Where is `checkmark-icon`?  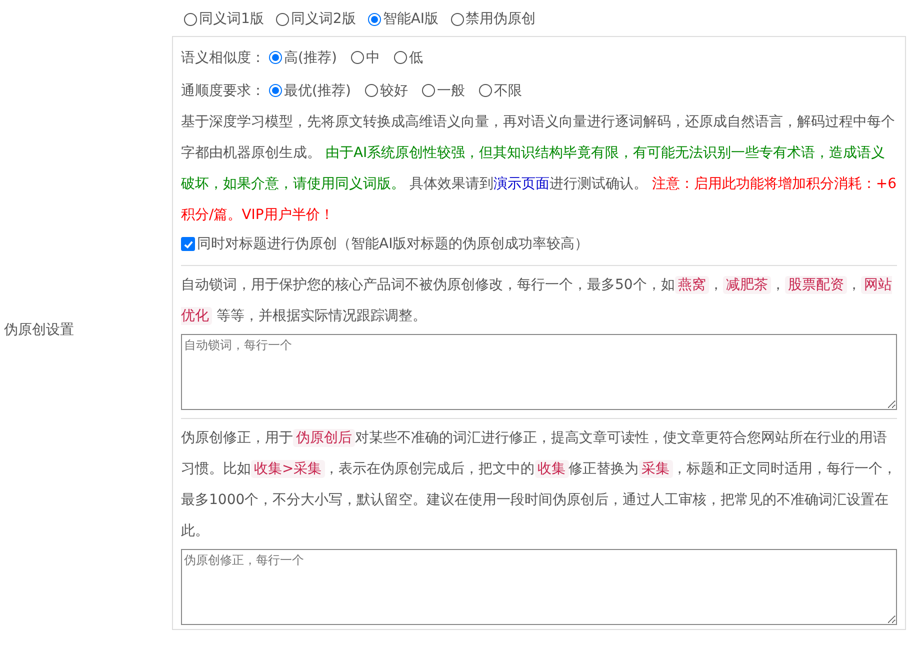
checkmark-icon is located at coordinates (188, 244).